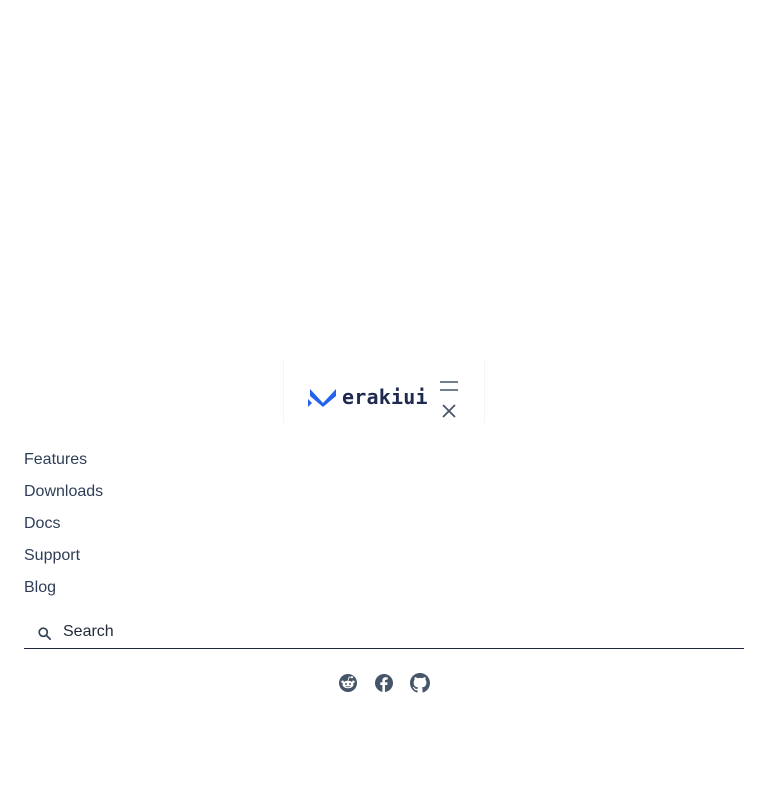  Describe the element at coordinates (385, 397) in the screenshot. I see `brand-name: erakiui` at that location.